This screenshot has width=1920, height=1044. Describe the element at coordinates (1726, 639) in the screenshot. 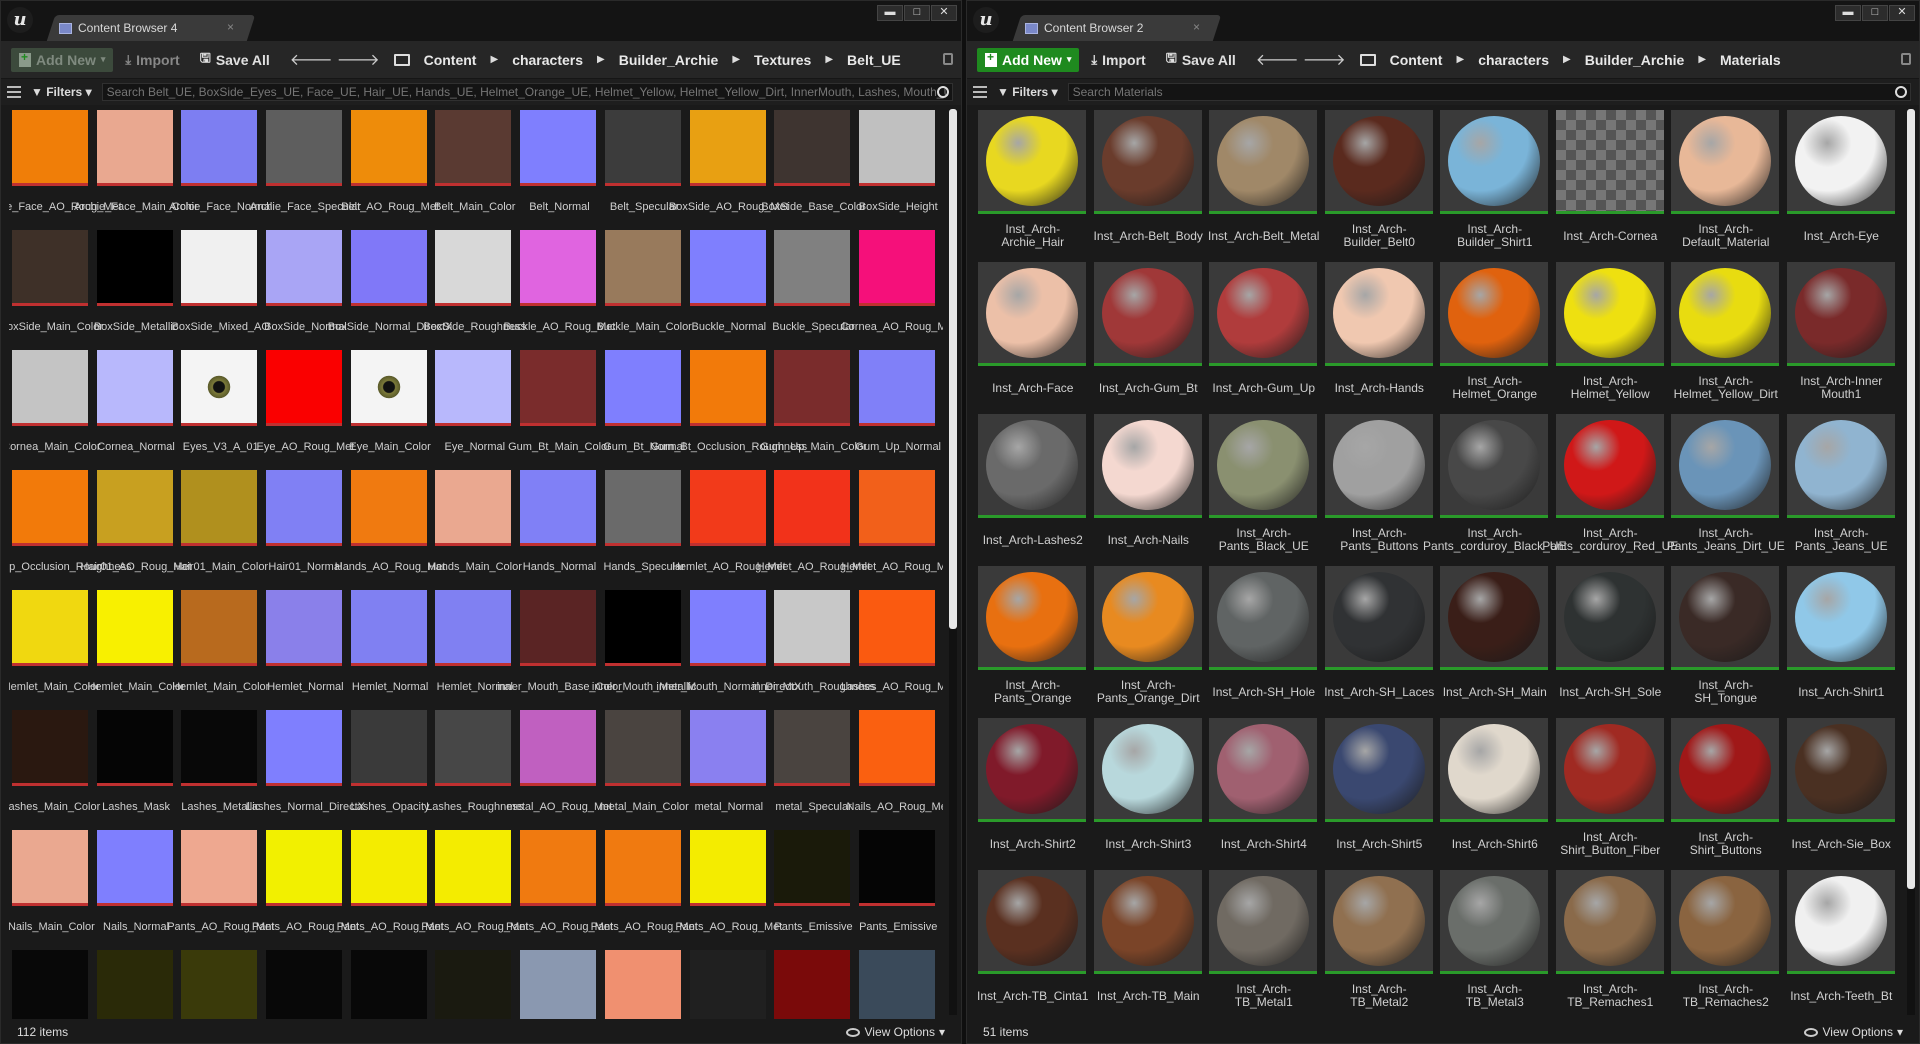

I see `material-asset: Inst_Arch-SH_Tongue` at that location.